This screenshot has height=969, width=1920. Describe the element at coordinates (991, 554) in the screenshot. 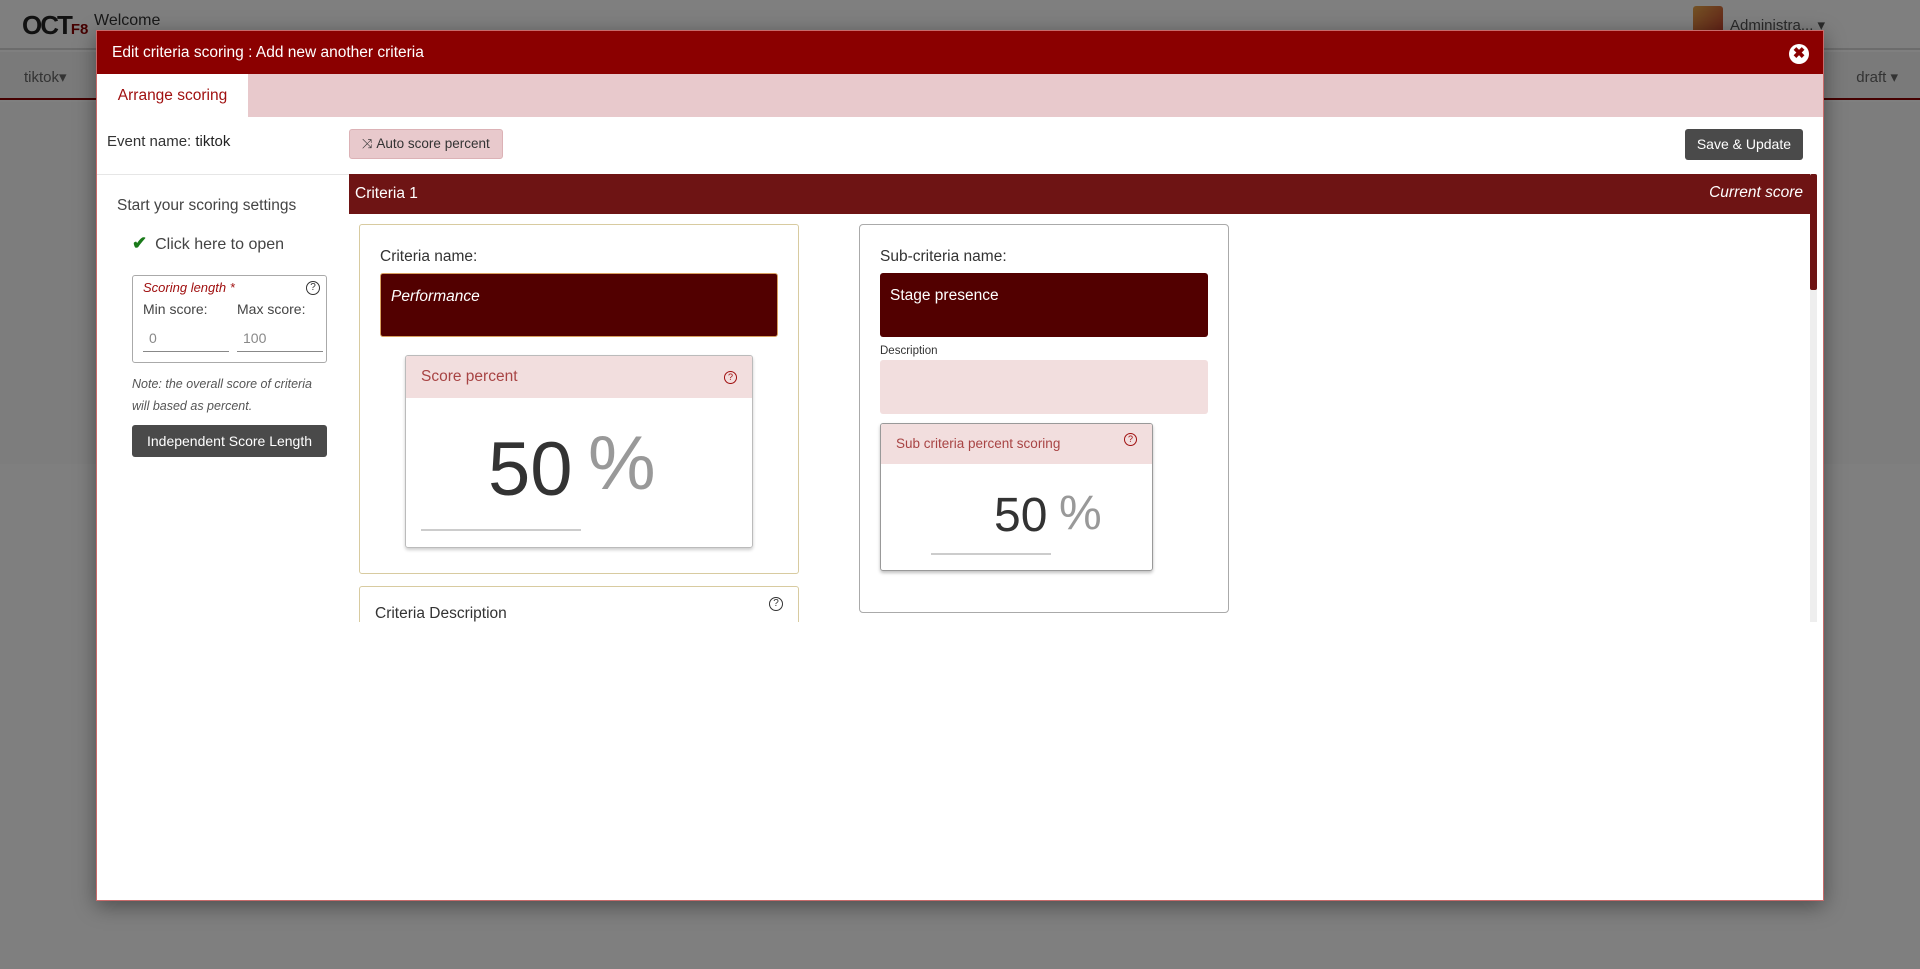

I see `sub-score-underline` at that location.